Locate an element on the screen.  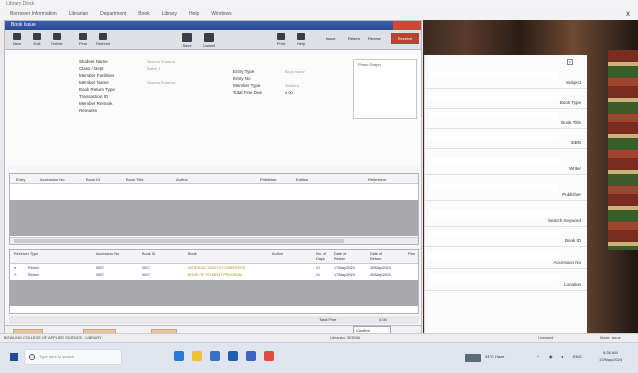
col-book-title: Book Title is located at coordinates (135, 179).